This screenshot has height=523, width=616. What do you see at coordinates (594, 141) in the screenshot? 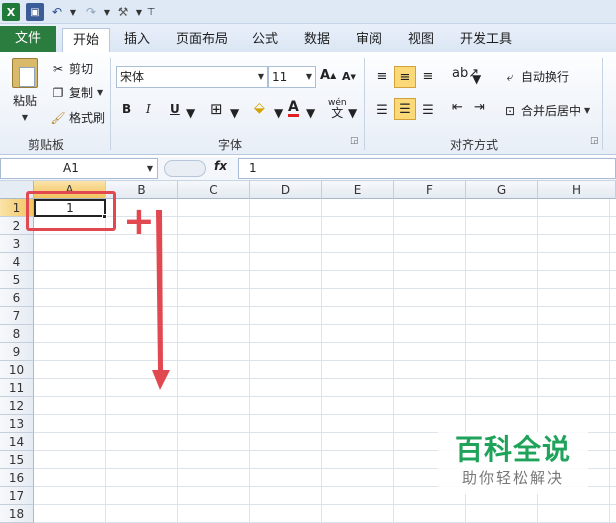
I see `alignment-dialog-launcher-icon: ◲` at bounding box center [594, 141].